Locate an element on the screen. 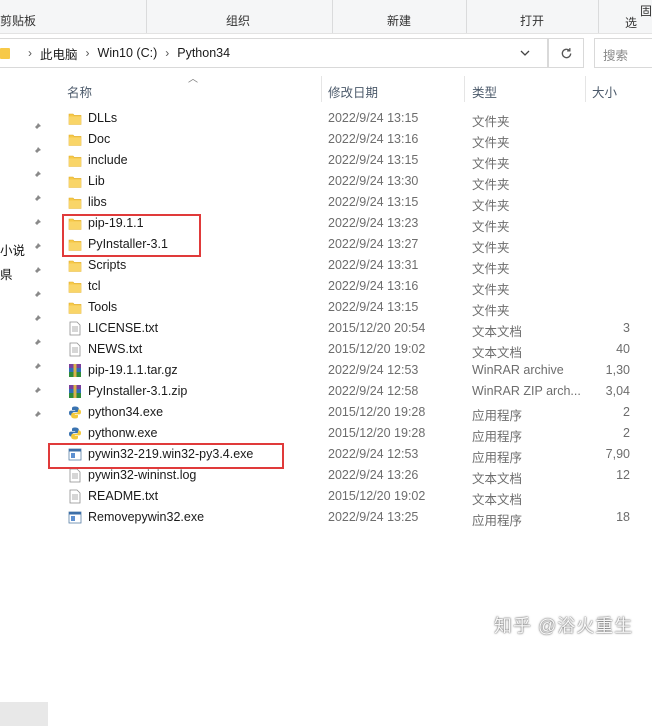  file-name: pywin32-wininst.log is located at coordinates (142, 475).